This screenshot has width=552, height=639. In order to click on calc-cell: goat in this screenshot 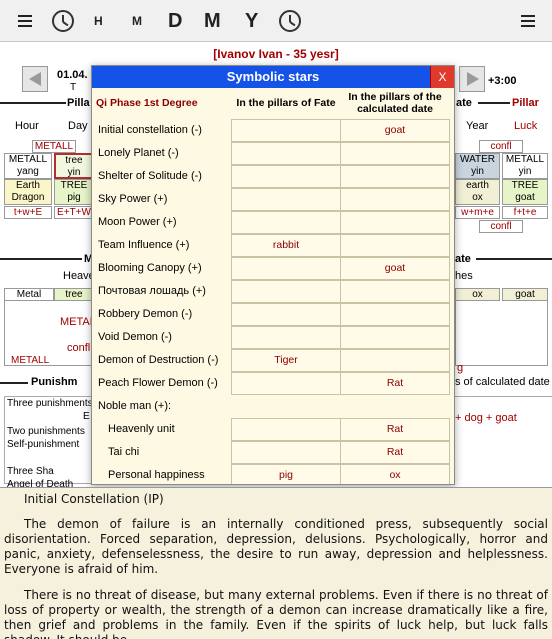, I will do `click(395, 130)`.